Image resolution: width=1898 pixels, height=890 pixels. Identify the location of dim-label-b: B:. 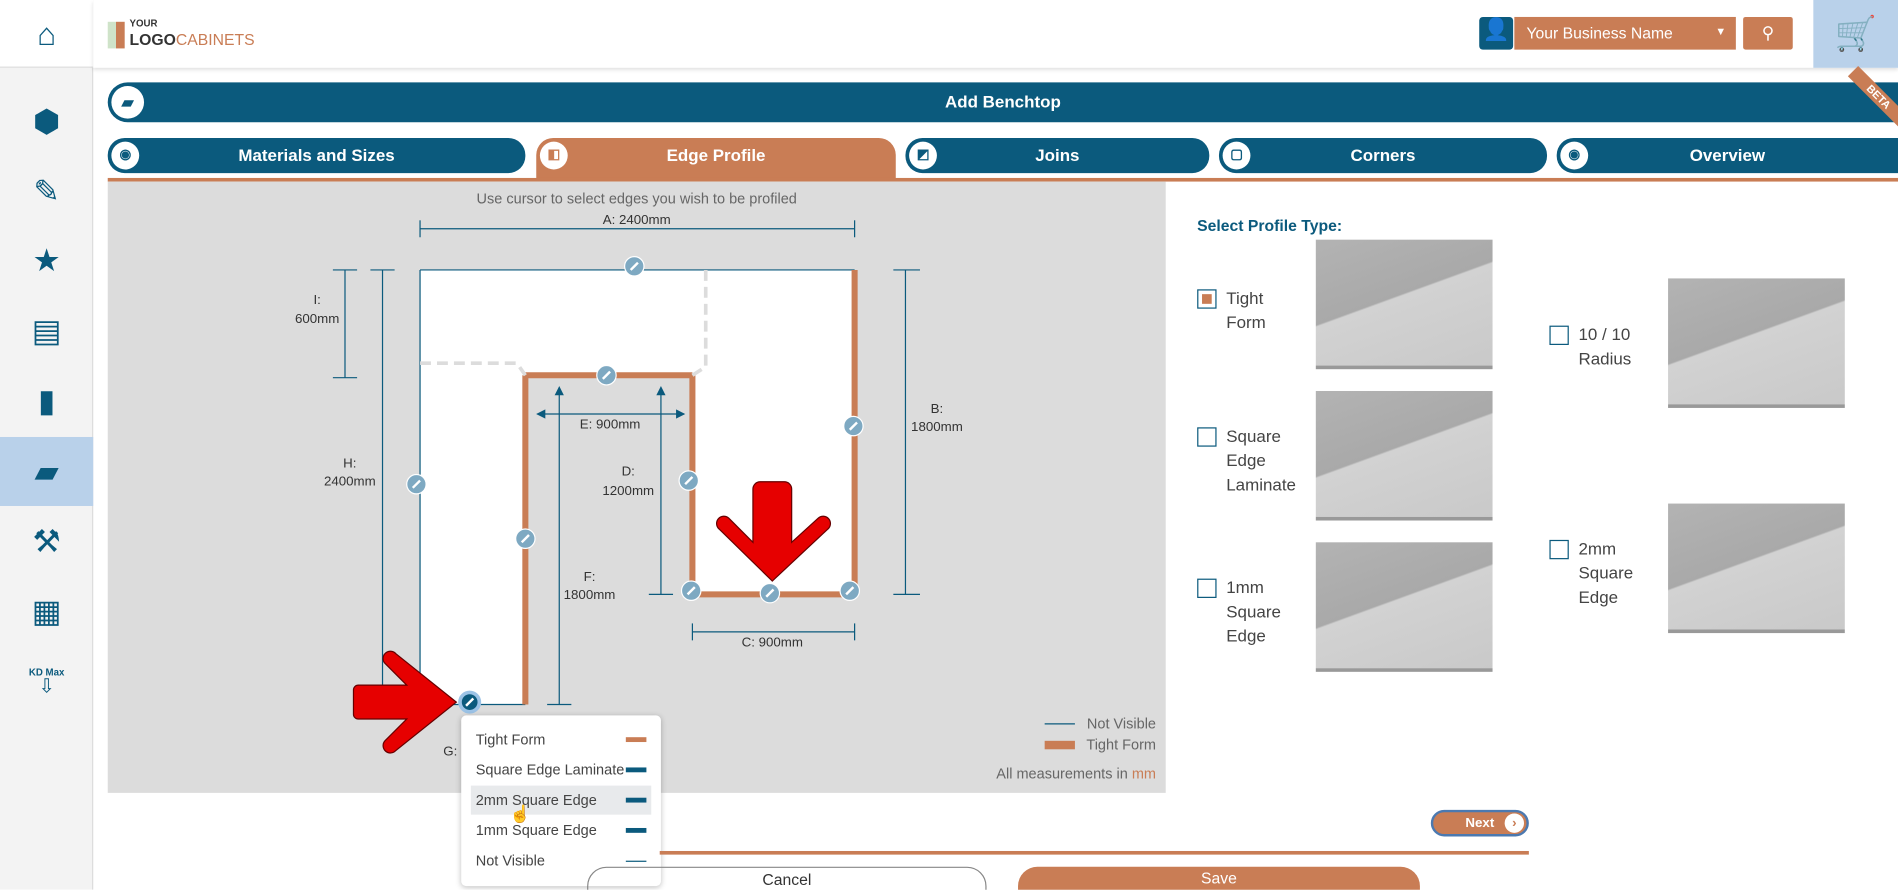
(937, 408).